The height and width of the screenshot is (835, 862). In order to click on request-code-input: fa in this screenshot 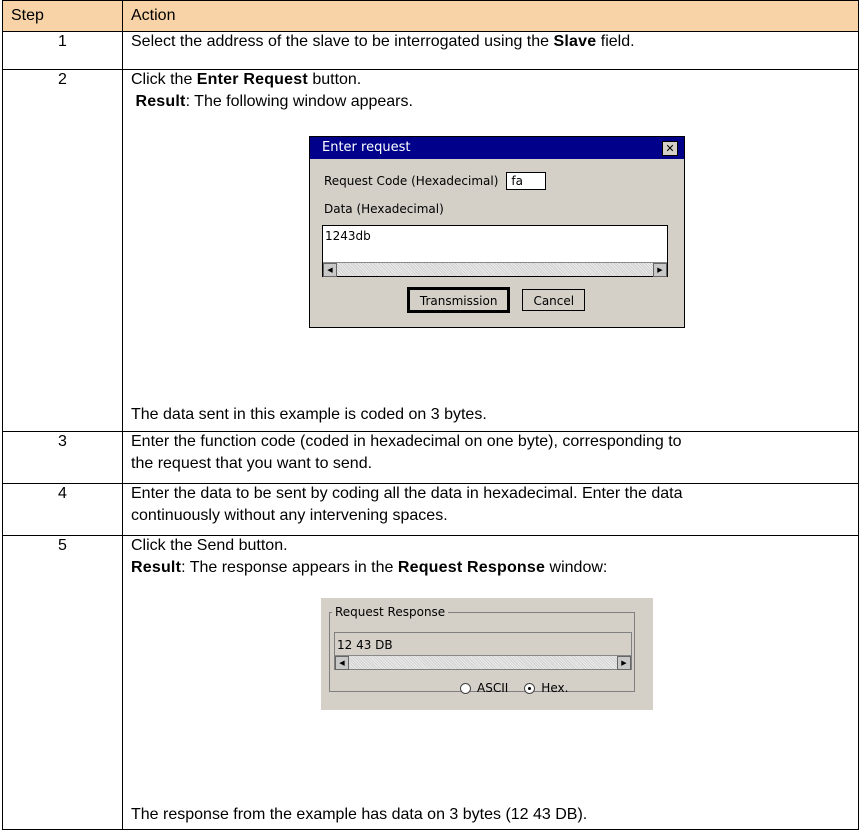, I will do `click(526, 181)`.